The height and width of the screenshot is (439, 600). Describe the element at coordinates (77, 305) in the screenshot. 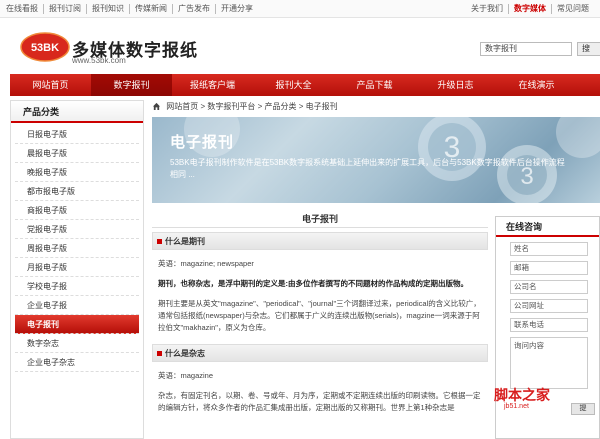

I see `sidebar-item-enterprise: 企业电子报` at that location.